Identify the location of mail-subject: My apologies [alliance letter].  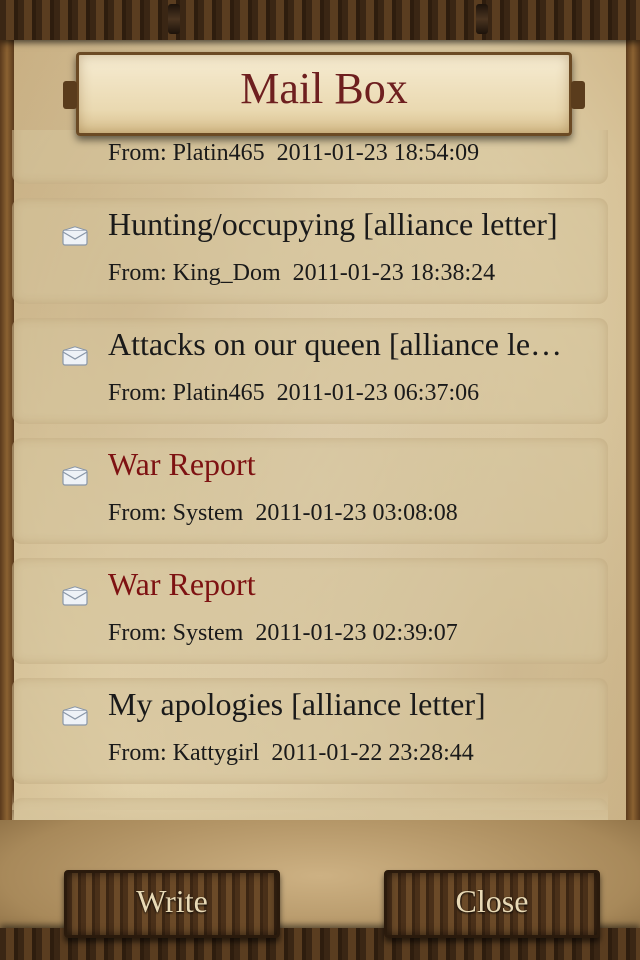
(297, 704).